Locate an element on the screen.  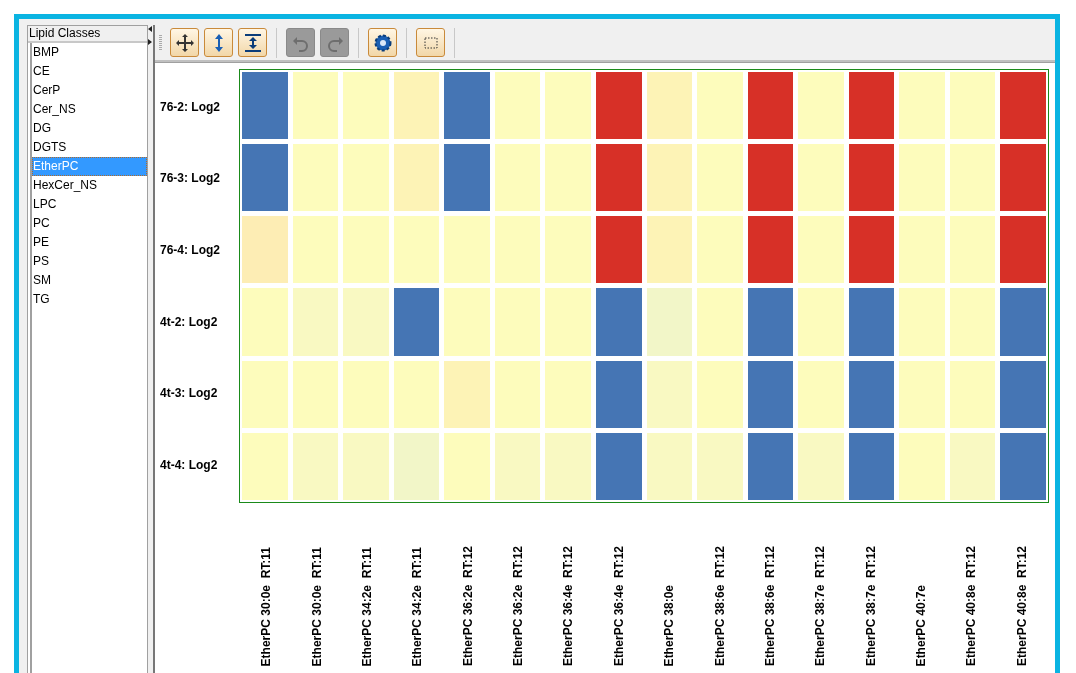
list-item: BMP is located at coordinates (89, 52).